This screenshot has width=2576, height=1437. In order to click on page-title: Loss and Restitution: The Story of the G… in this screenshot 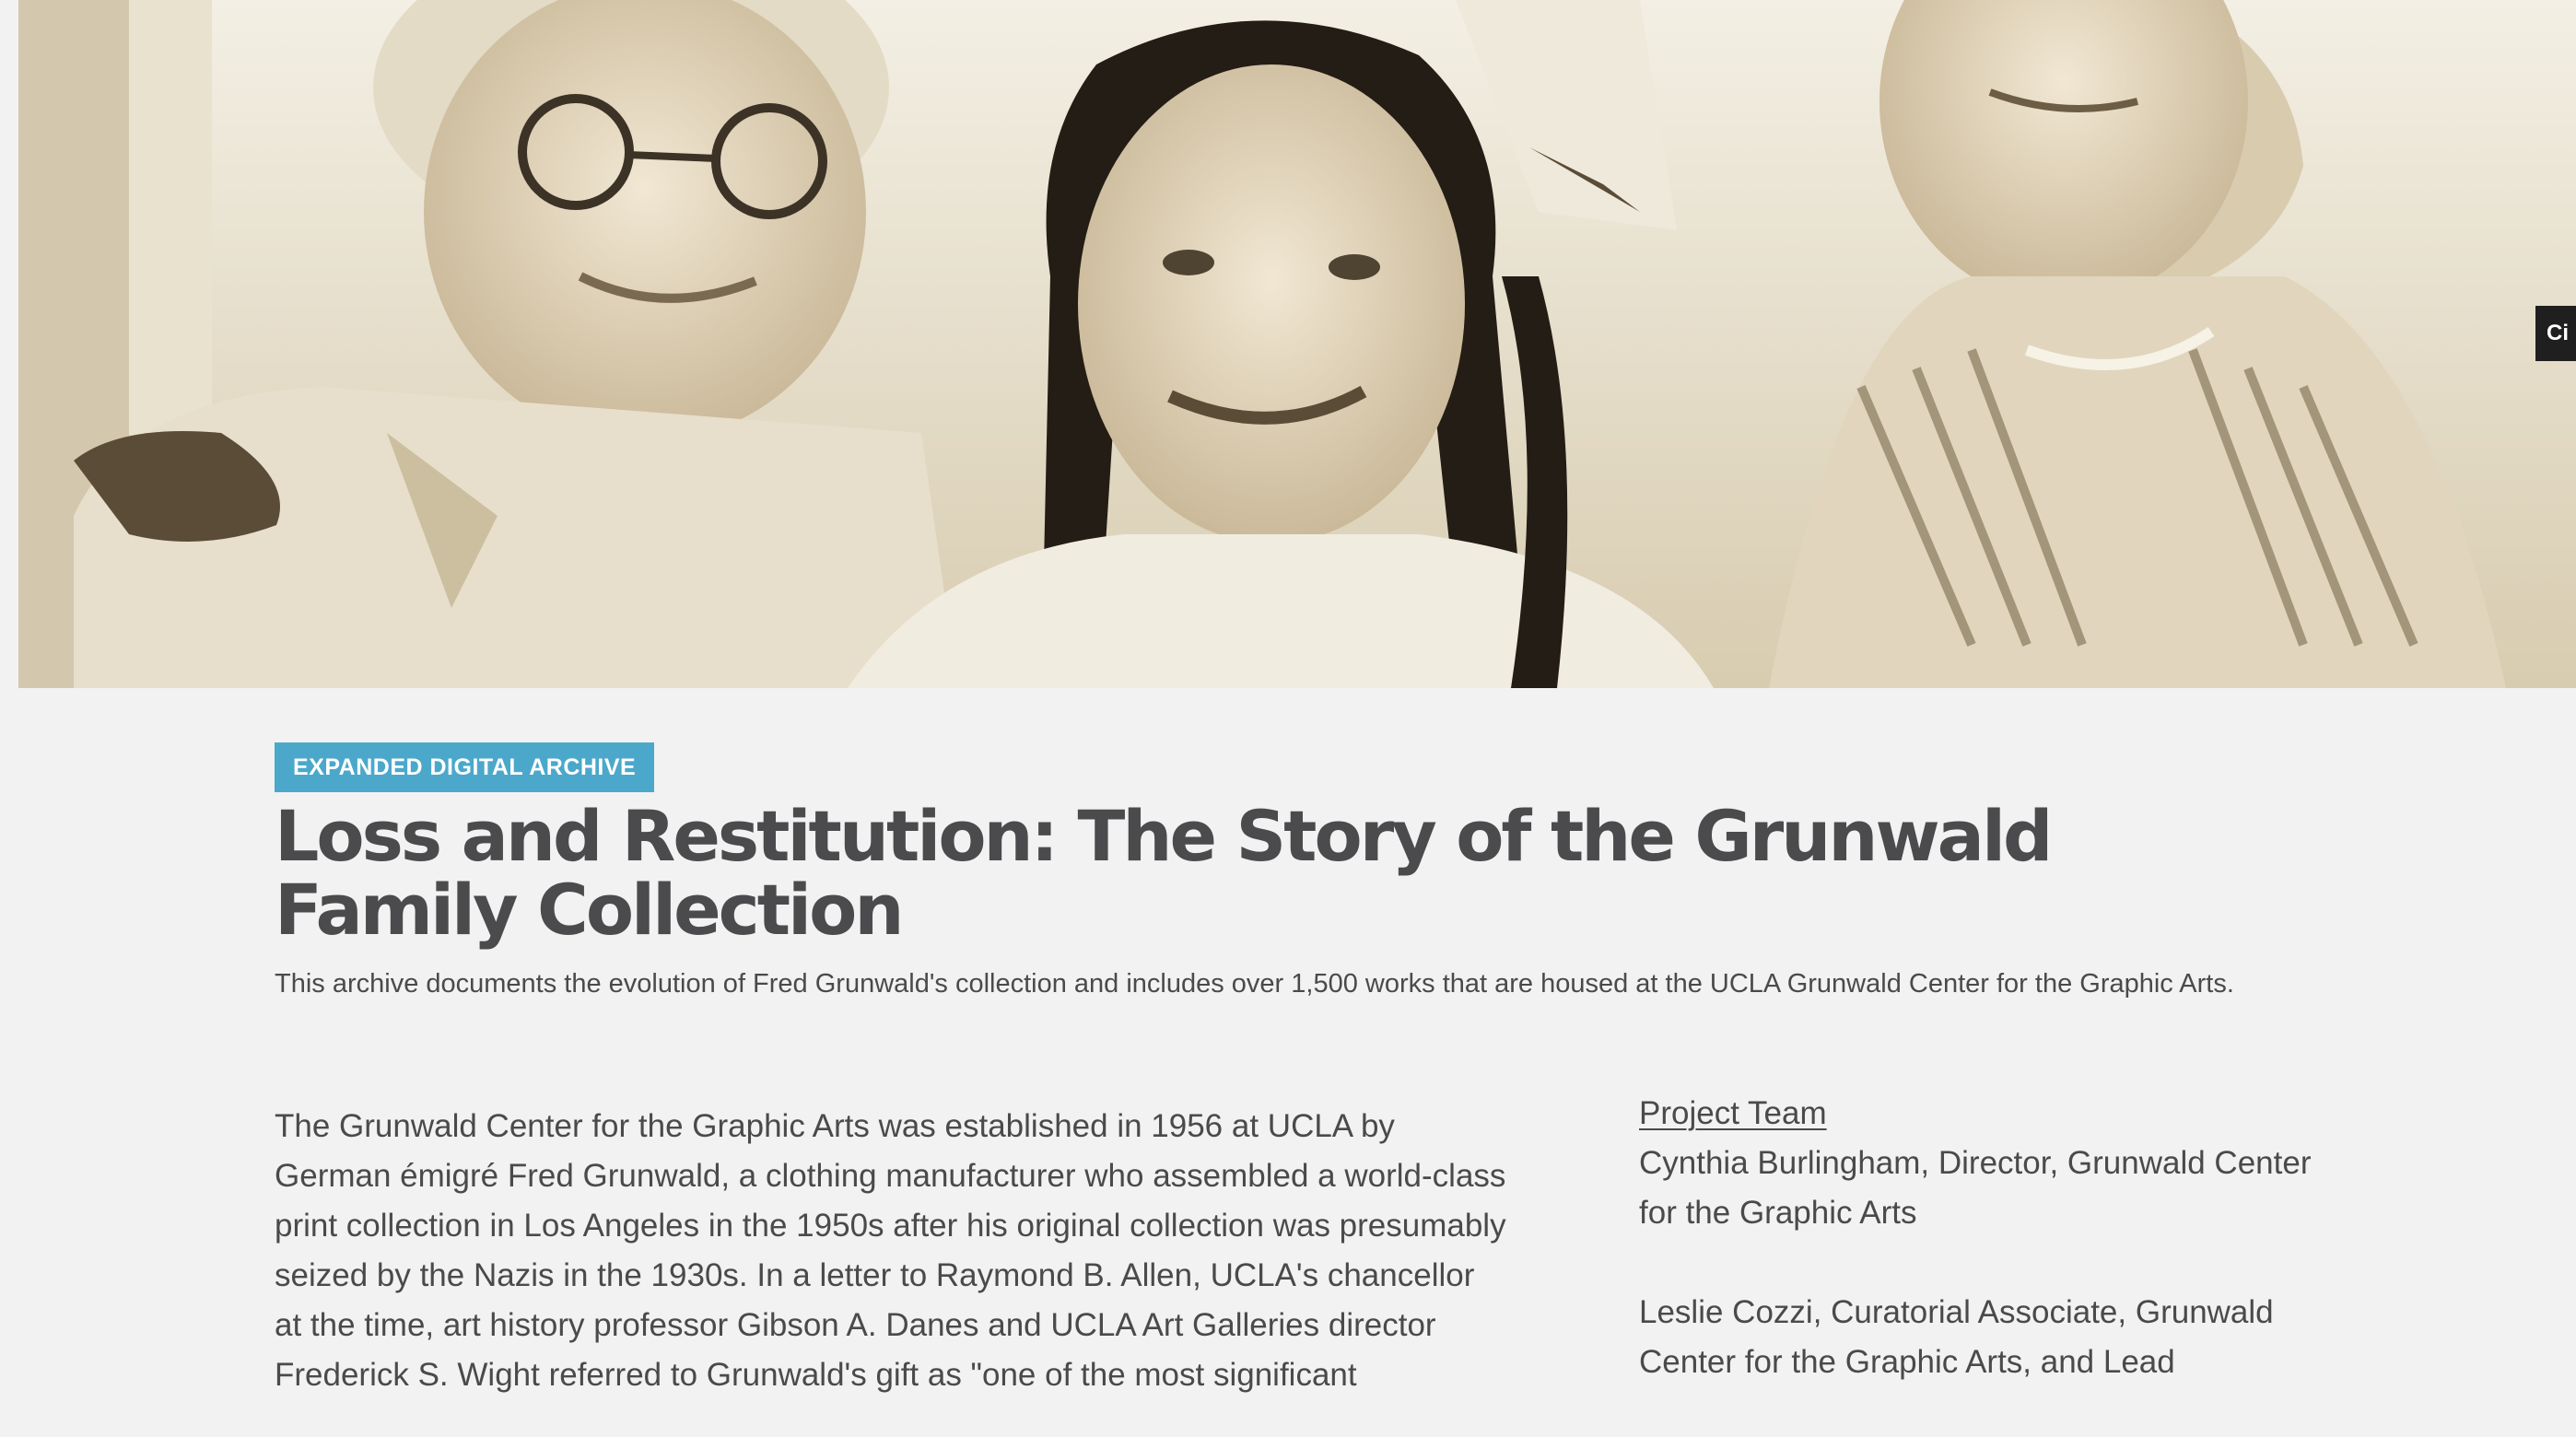, I will do `click(1164, 873)`.